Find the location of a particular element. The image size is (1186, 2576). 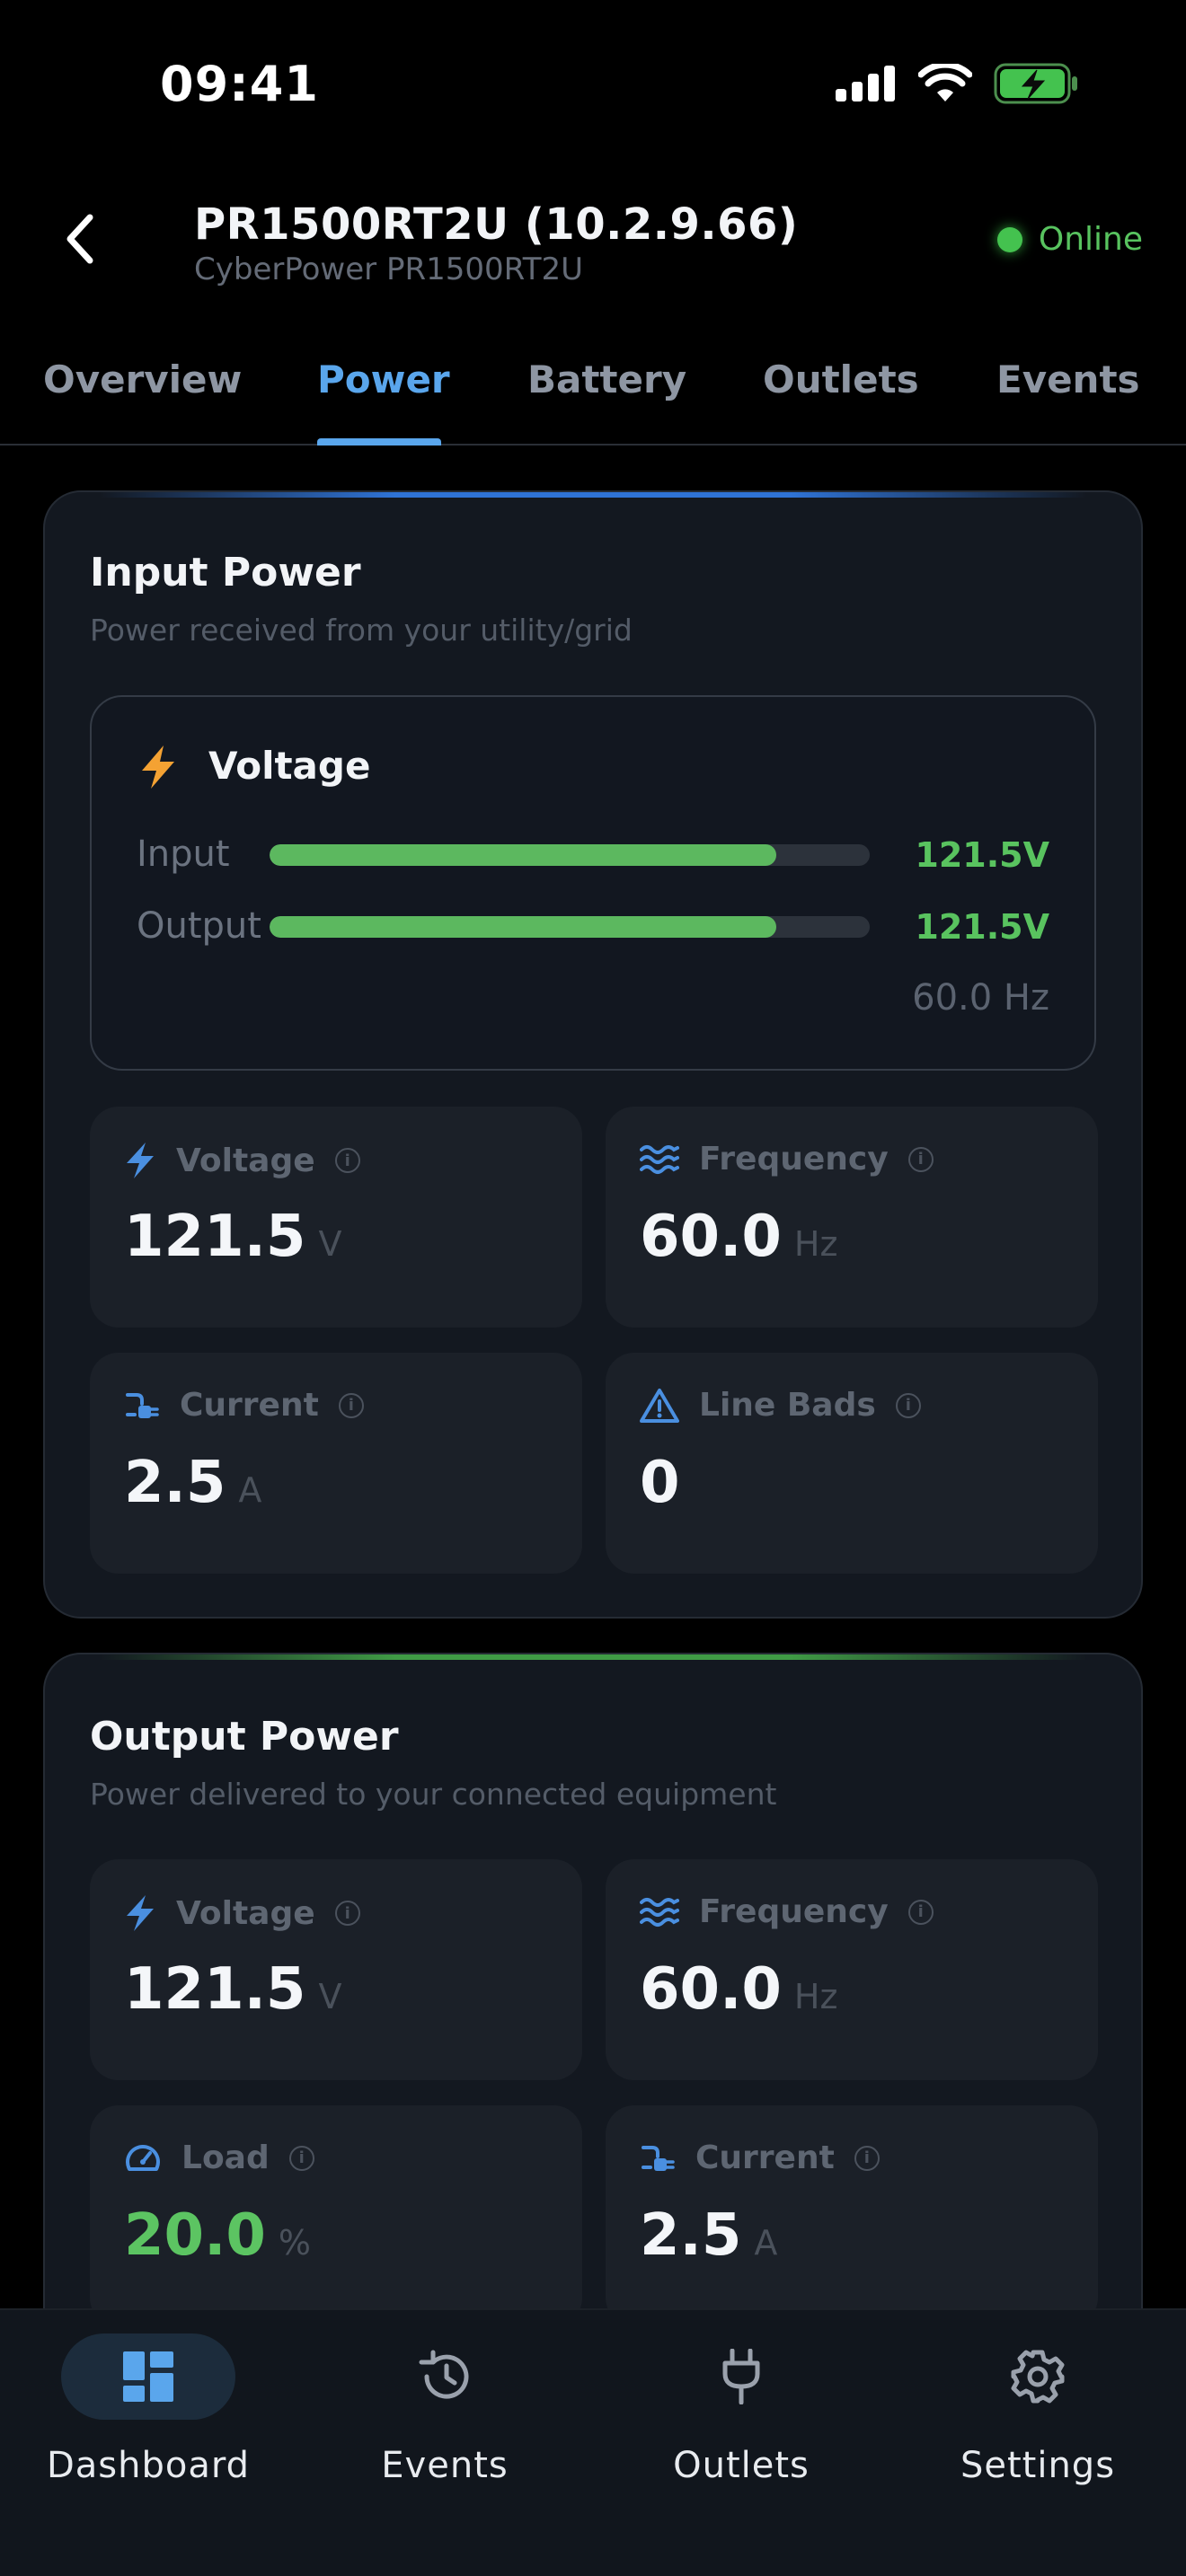

wifi-icon is located at coordinates (945, 82).